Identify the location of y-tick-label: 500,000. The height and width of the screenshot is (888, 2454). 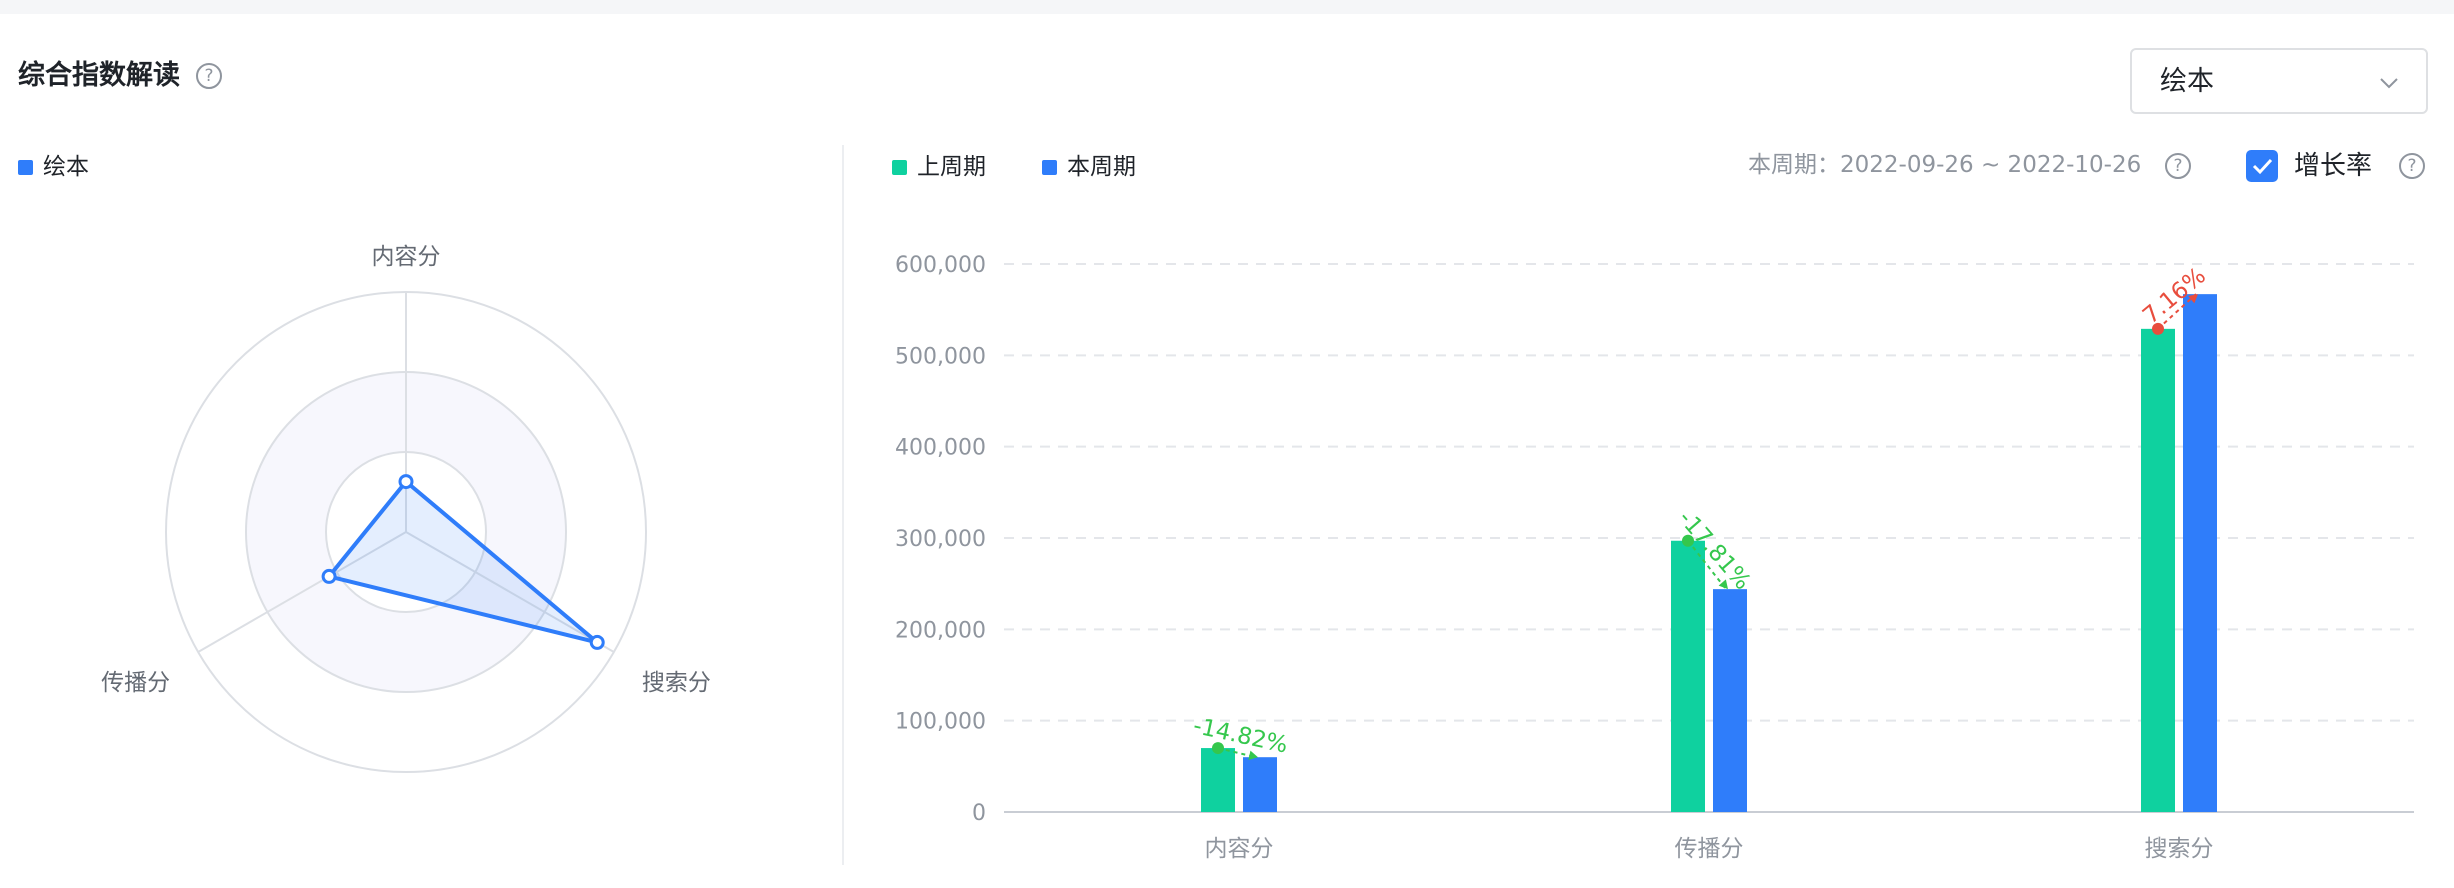
(940, 356).